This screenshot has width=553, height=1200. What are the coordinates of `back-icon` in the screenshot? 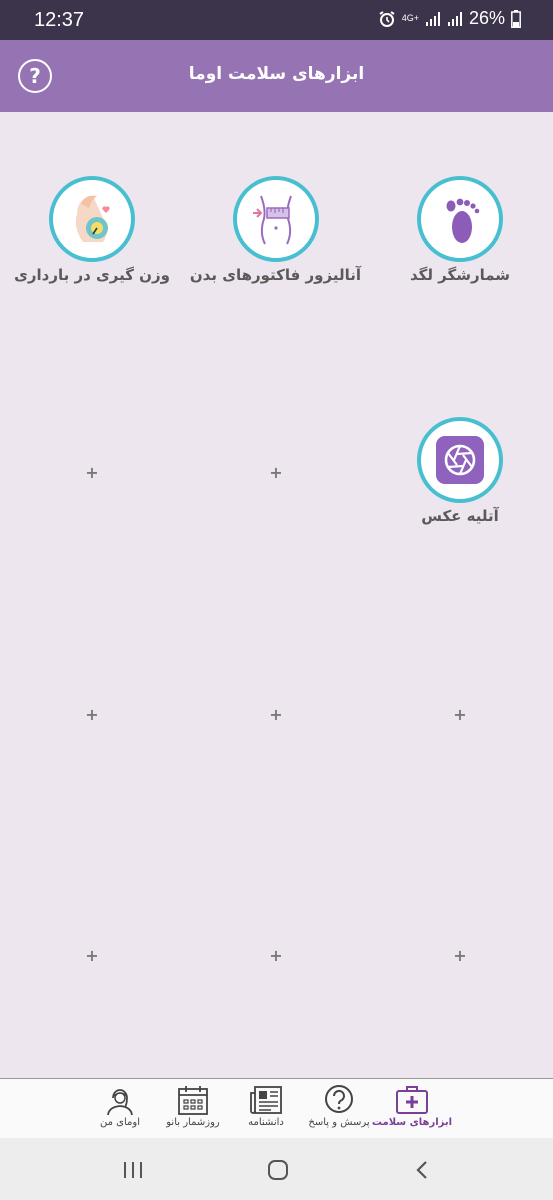 It's located at (422, 1170).